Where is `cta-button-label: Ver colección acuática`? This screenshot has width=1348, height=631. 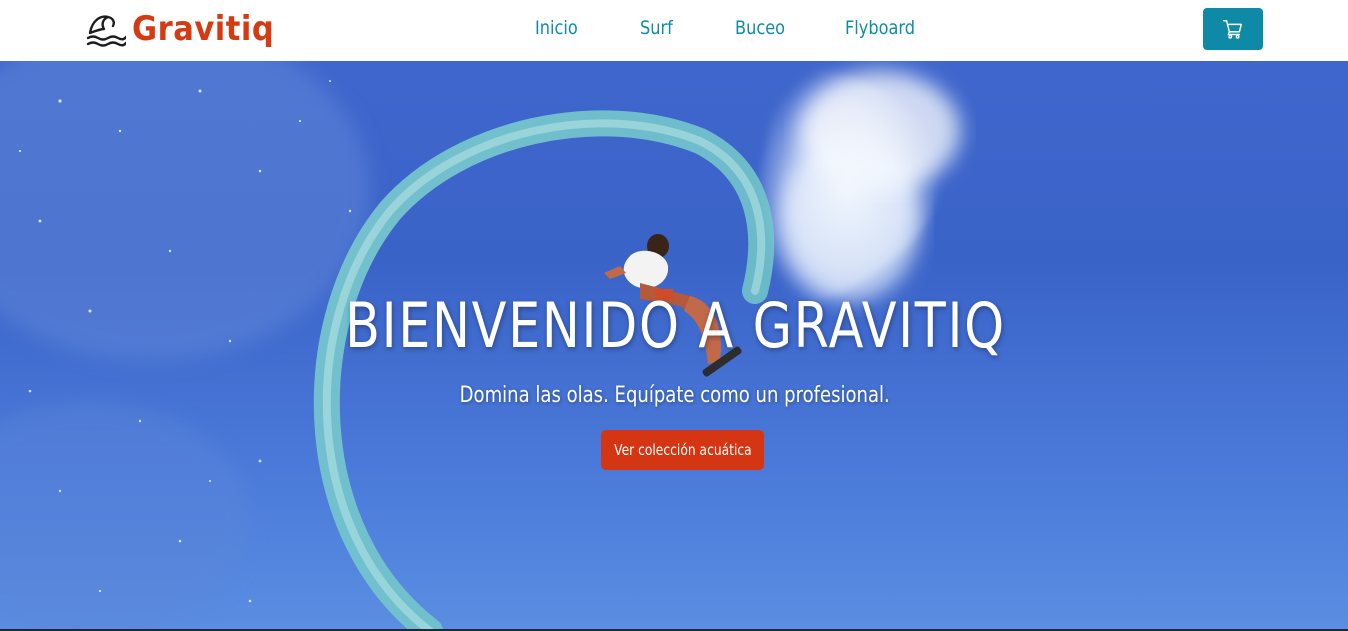
cta-button-label: Ver colección acuática is located at coordinates (682, 450).